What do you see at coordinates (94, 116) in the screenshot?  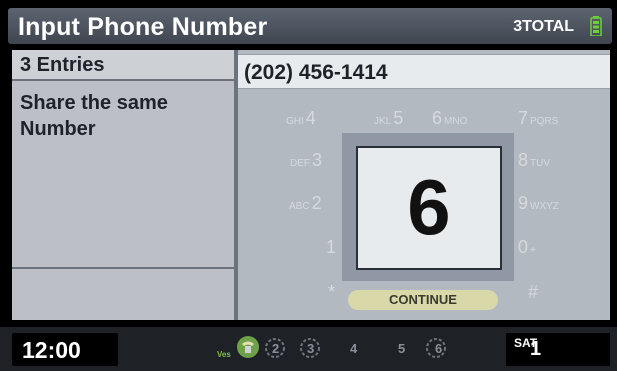 I see `share-message: Share the same Number` at bounding box center [94, 116].